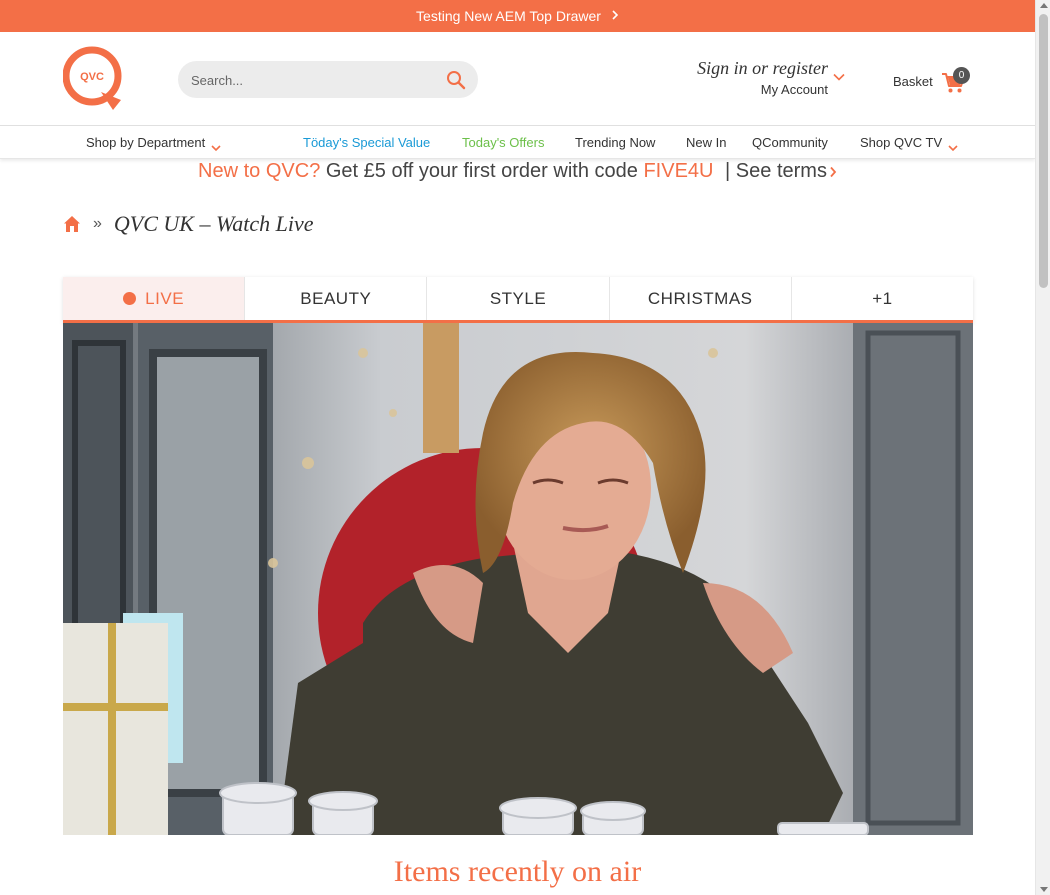 The image size is (1050, 895). I want to click on qvc-logo: QVC, so click(93, 79).